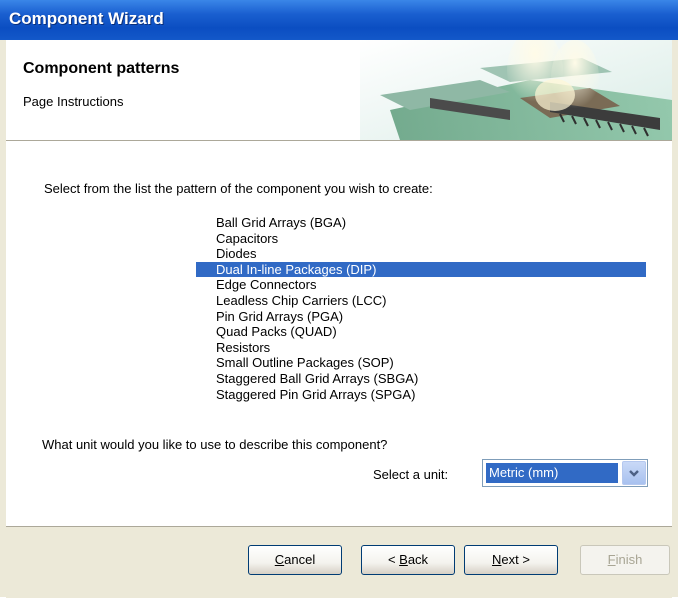 This screenshot has height=598, width=678. Describe the element at coordinates (421, 395) in the screenshot. I see `list-item: Staggered Pin Grid Arrays (SPGA)` at that location.